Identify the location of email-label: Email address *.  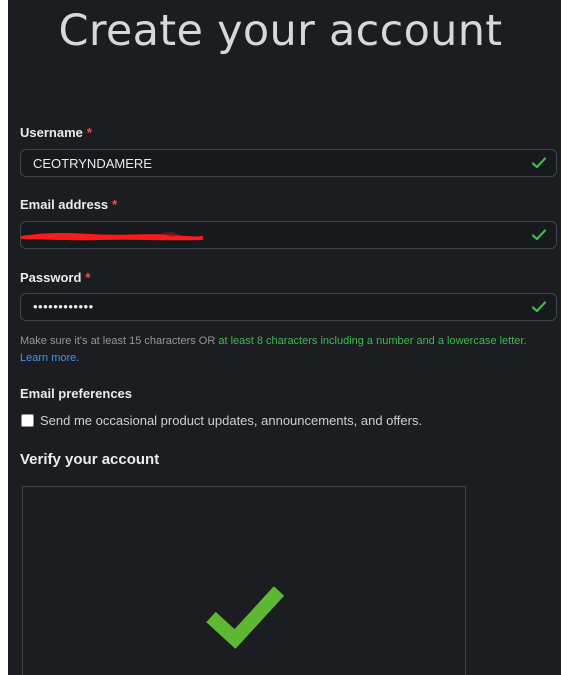
(68, 204).